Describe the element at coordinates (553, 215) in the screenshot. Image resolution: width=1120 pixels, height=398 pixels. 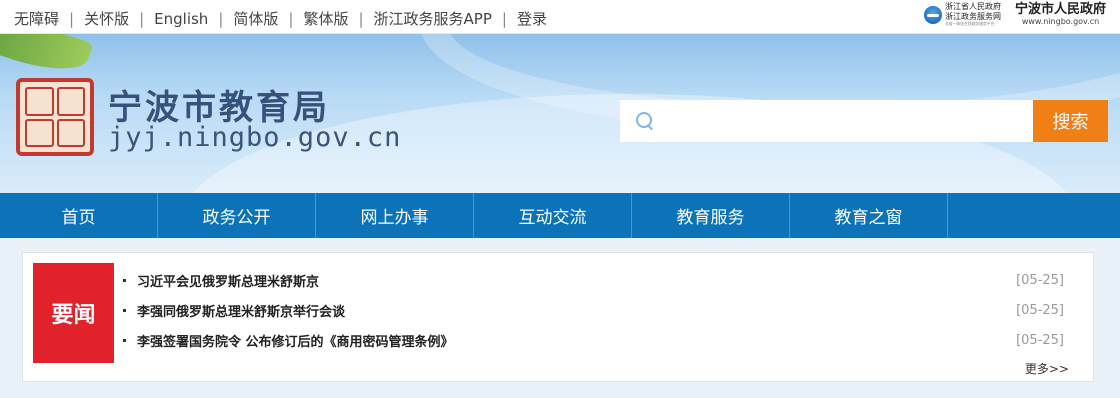
I see `nav-item-interaction: 互动交流` at that location.